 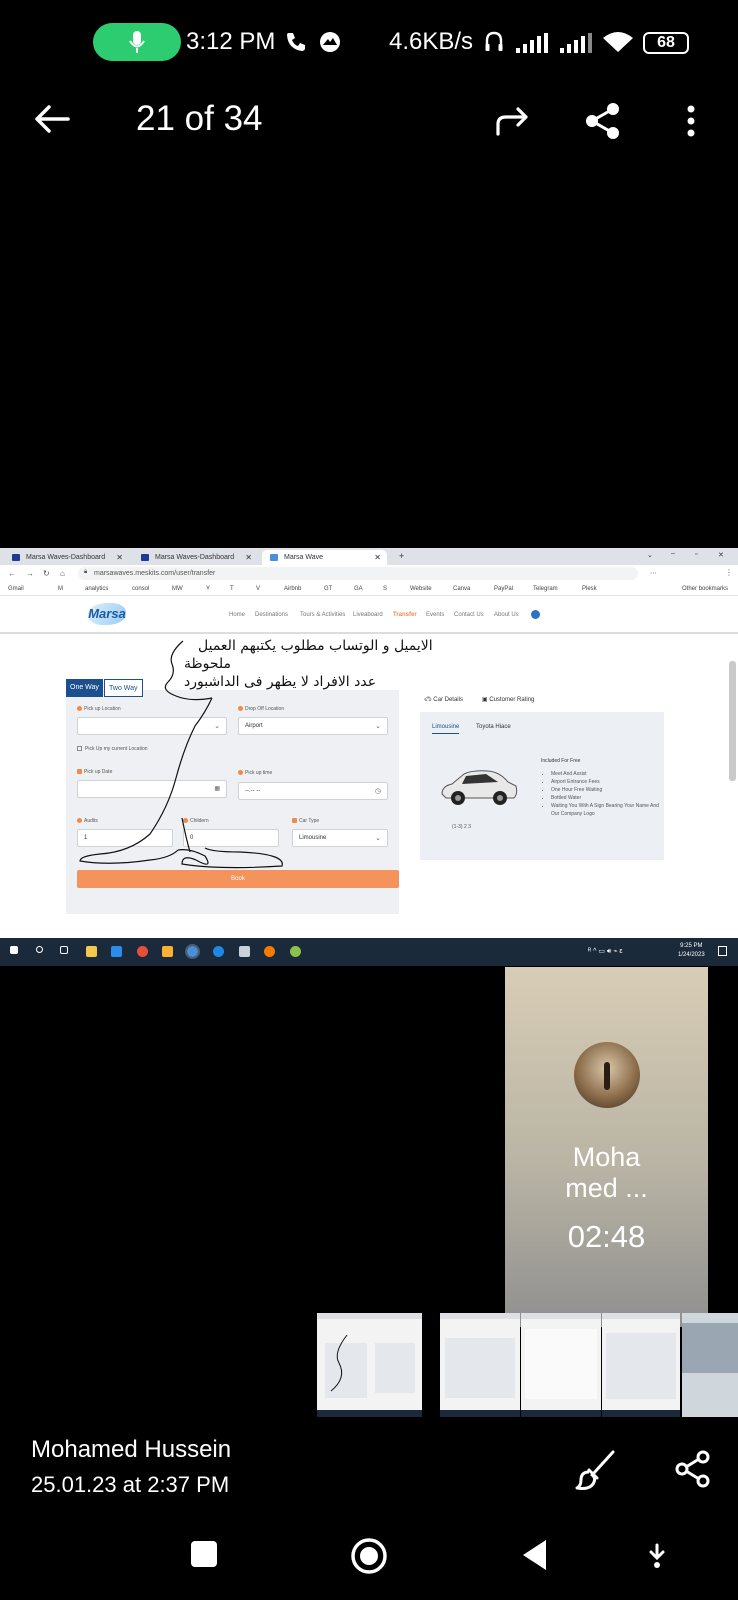 What do you see at coordinates (461, 827) in the screenshot?
I see `car-capacity: (1-3) 2 3` at bounding box center [461, 827].